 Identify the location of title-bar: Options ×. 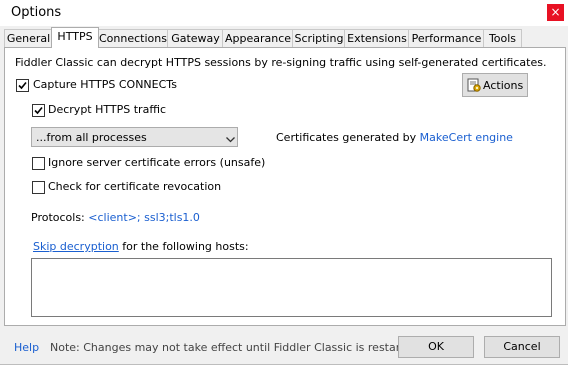
(284, 13).